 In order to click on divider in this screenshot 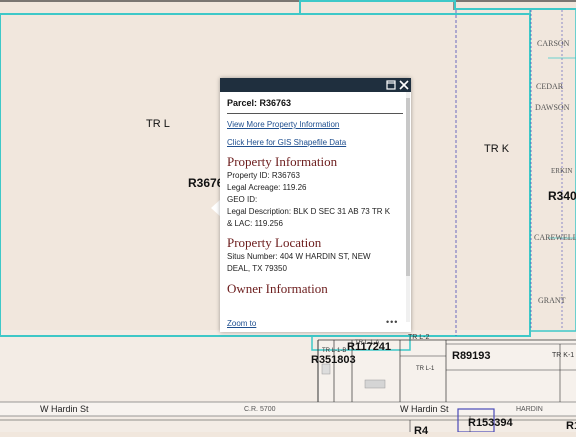, I will do `click(315, 113)`.